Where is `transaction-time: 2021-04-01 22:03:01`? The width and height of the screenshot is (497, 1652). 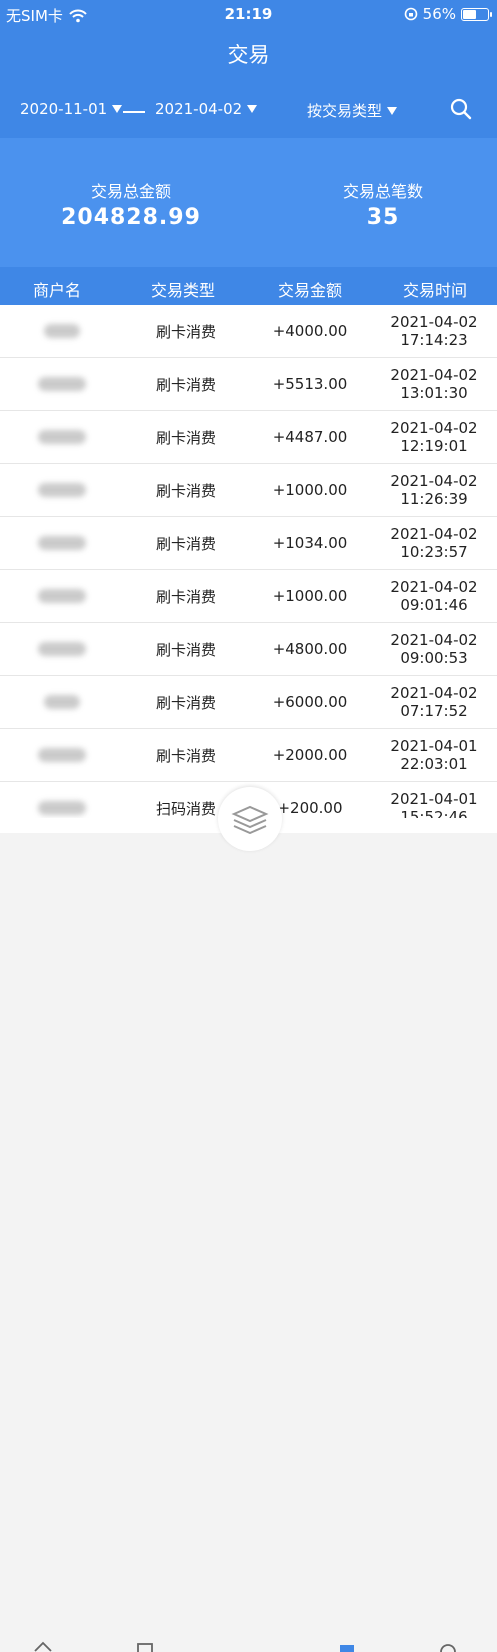
transaction-time: 2021-04-01 22:03:01 is located at coordinates (434, 755).